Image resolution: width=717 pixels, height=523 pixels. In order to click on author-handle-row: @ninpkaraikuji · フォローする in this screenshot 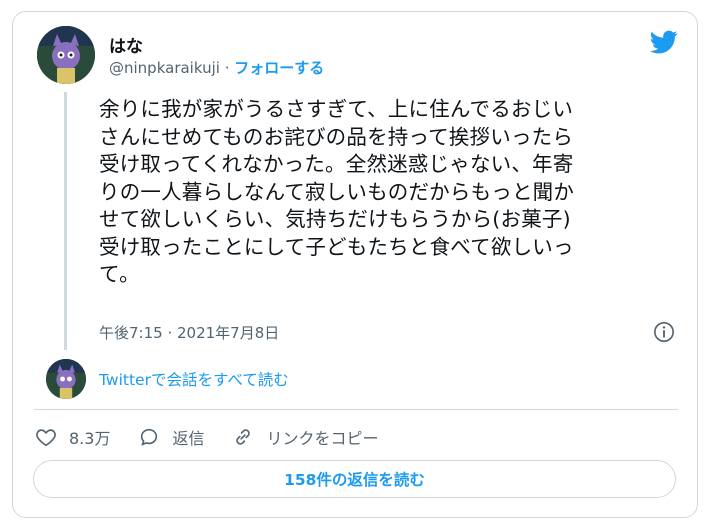, I will do `click(216, 67)`.